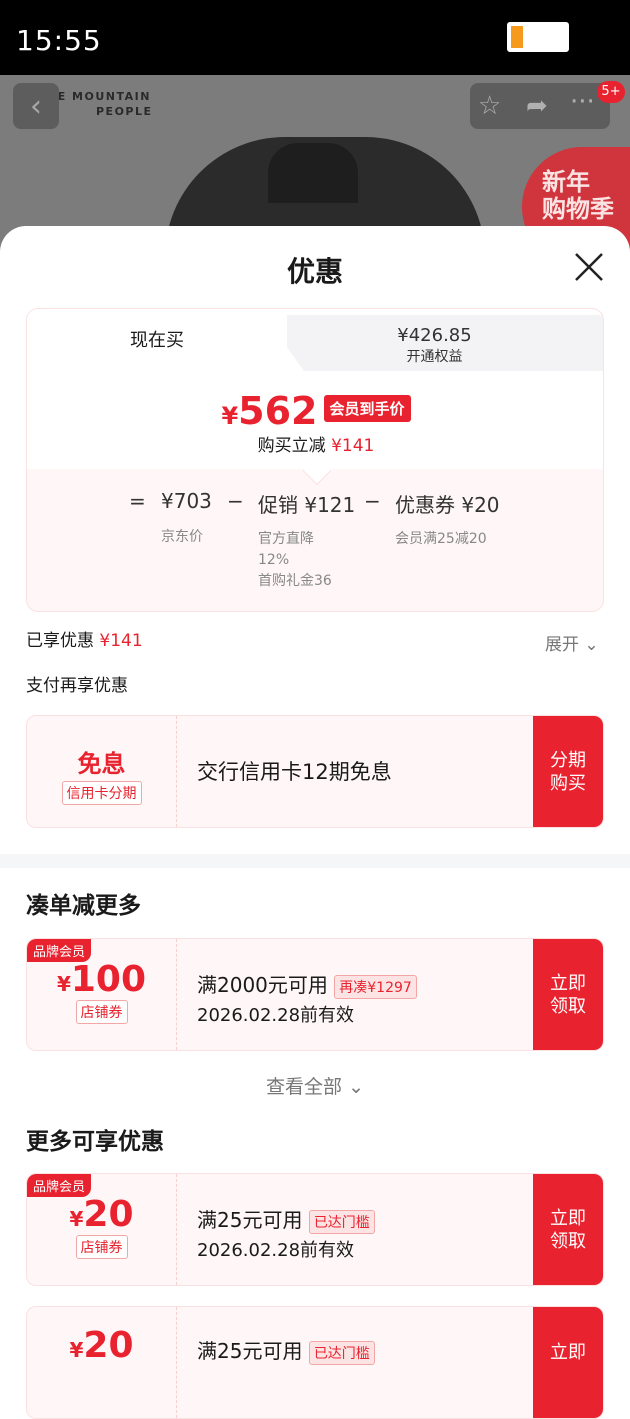 This screenshot has width=630, height=1419. I want to click on tab-member: ¥426.85 开通权益, so click(433, 343).